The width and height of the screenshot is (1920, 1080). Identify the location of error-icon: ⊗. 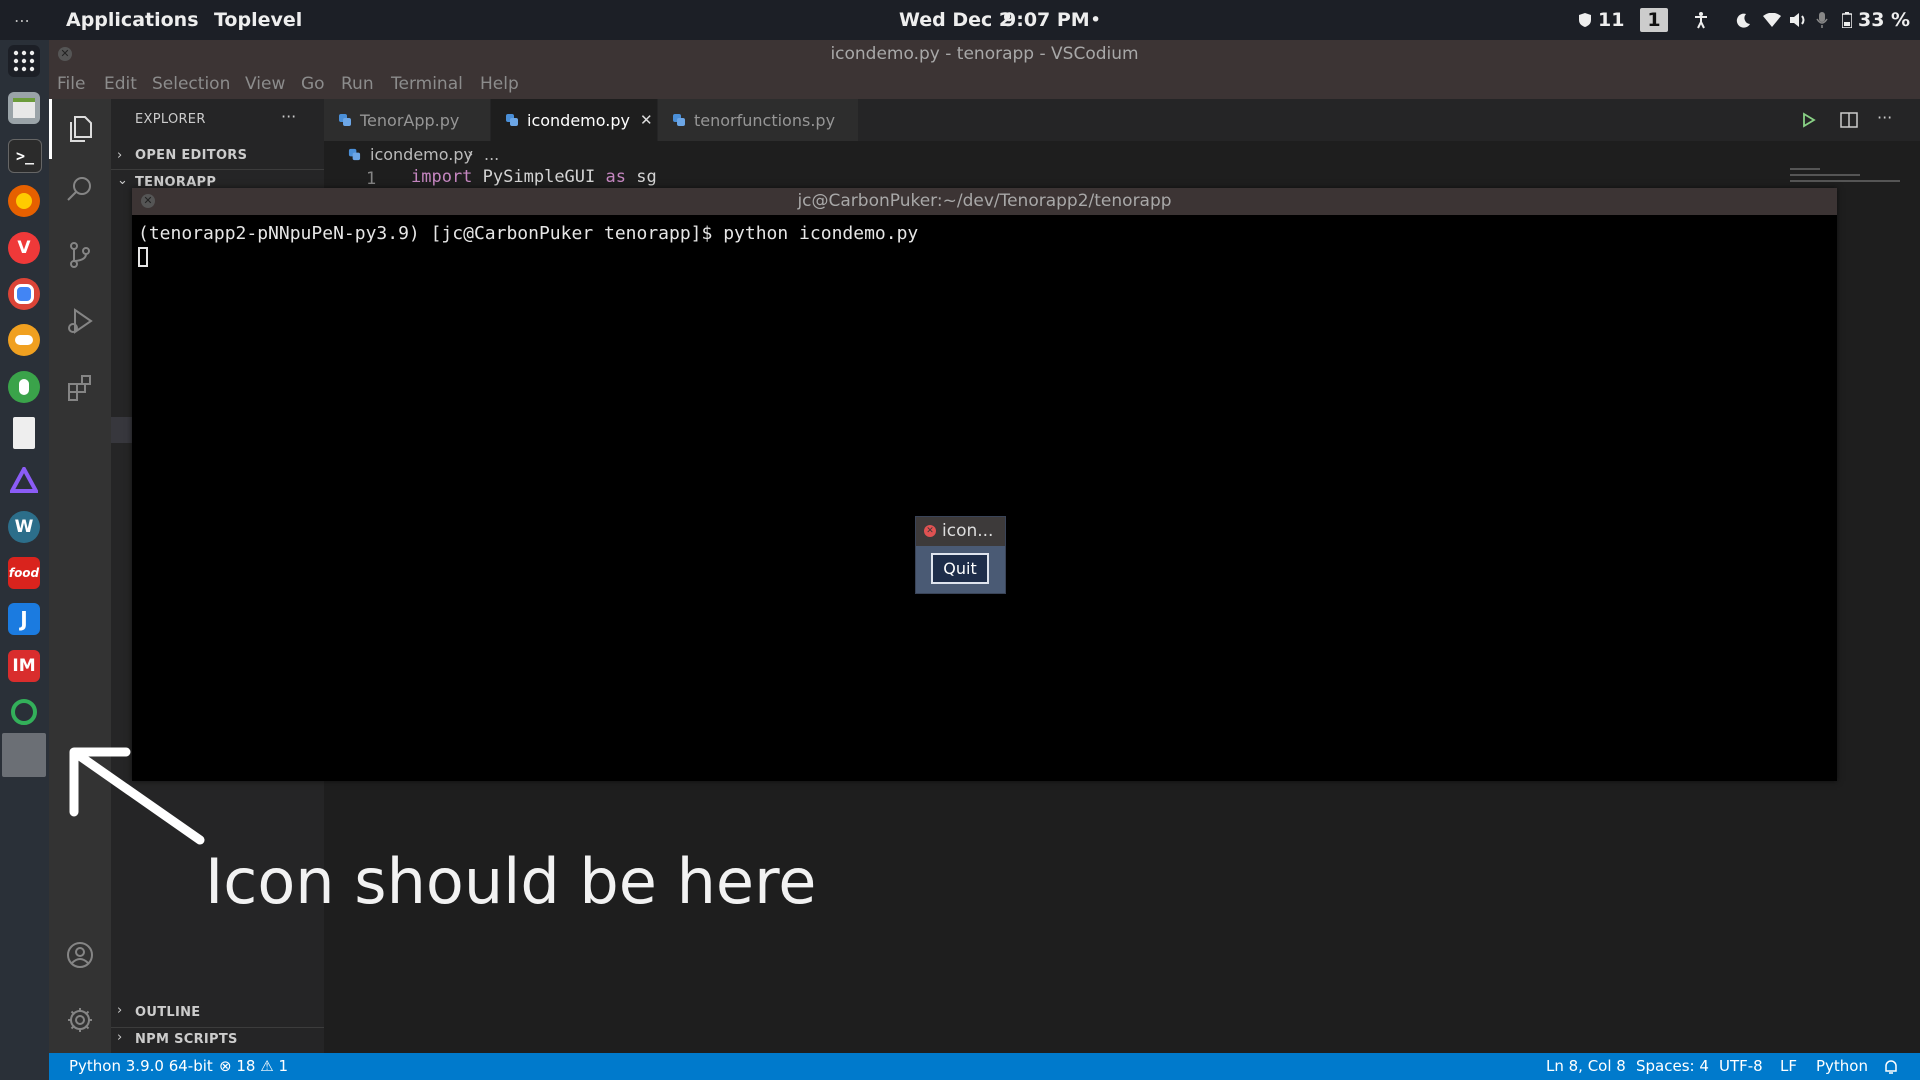
(225, 1066).